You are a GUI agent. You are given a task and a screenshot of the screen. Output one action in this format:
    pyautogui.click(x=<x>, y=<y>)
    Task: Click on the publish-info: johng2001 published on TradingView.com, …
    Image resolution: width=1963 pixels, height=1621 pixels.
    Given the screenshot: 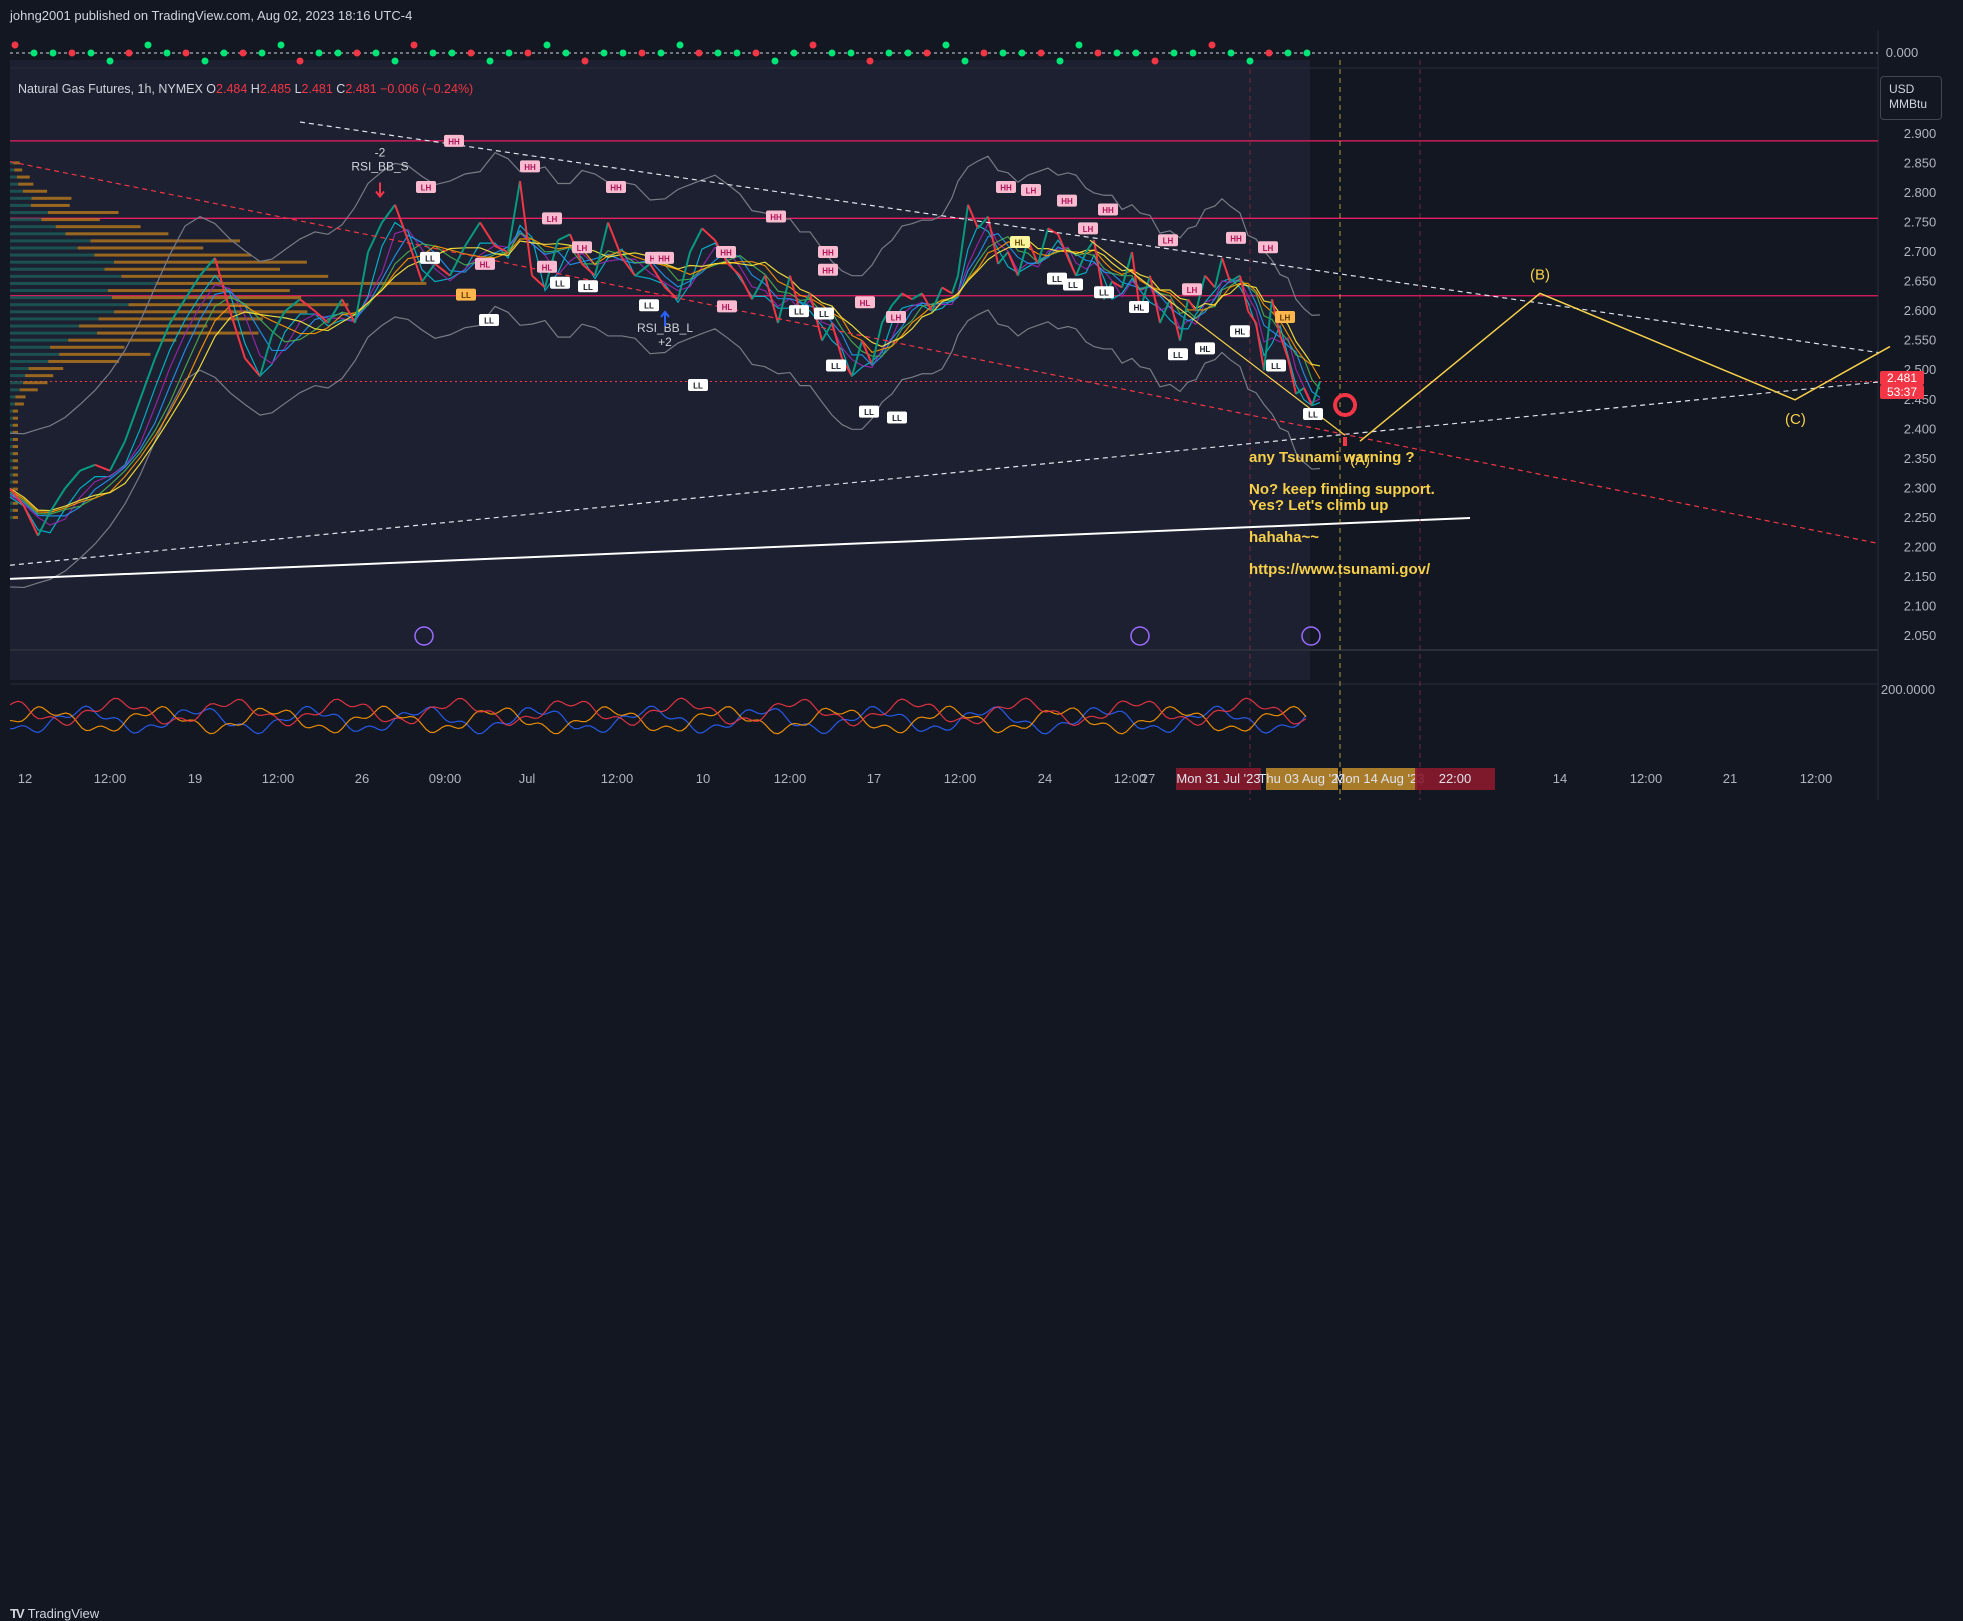 What is the action you would take?
    pyautogui.click(x=211, y=15)
    